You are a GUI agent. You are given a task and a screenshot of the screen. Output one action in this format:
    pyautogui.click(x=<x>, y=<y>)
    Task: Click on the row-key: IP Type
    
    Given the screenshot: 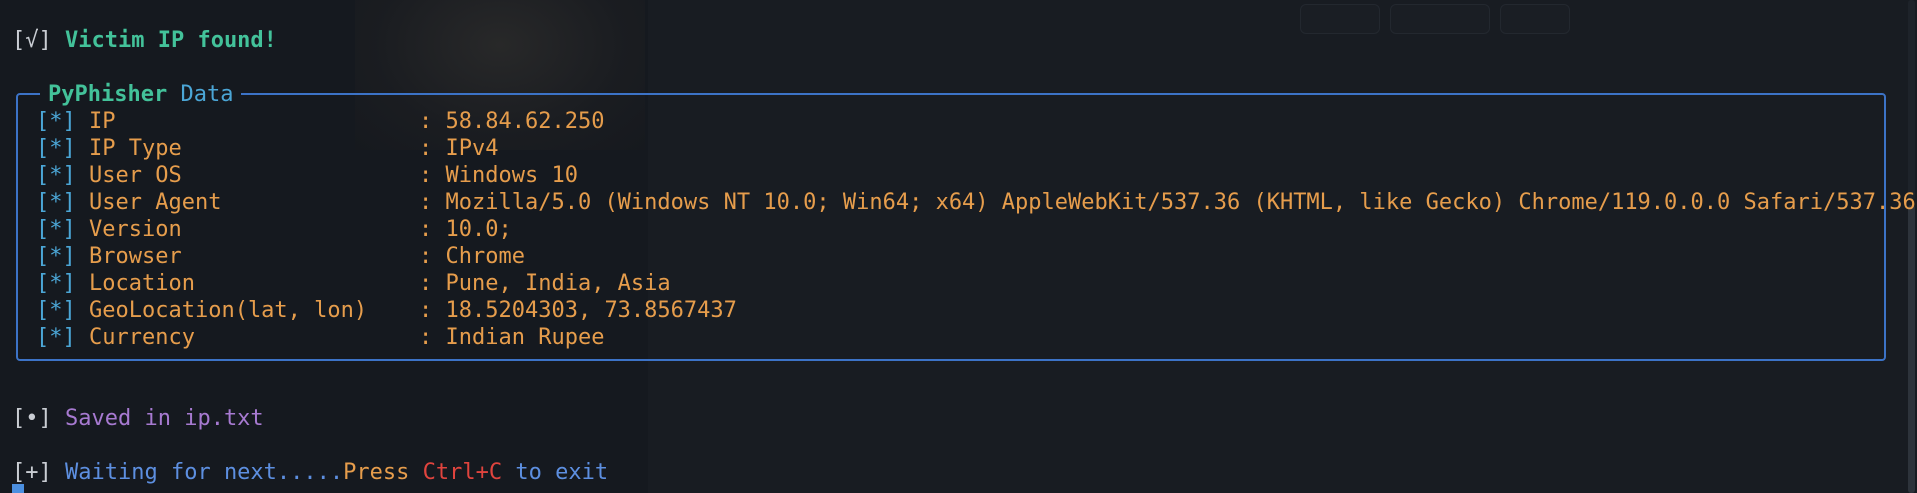 What is the action you would take?
    pyautogui.click(x=135, y=148)
    